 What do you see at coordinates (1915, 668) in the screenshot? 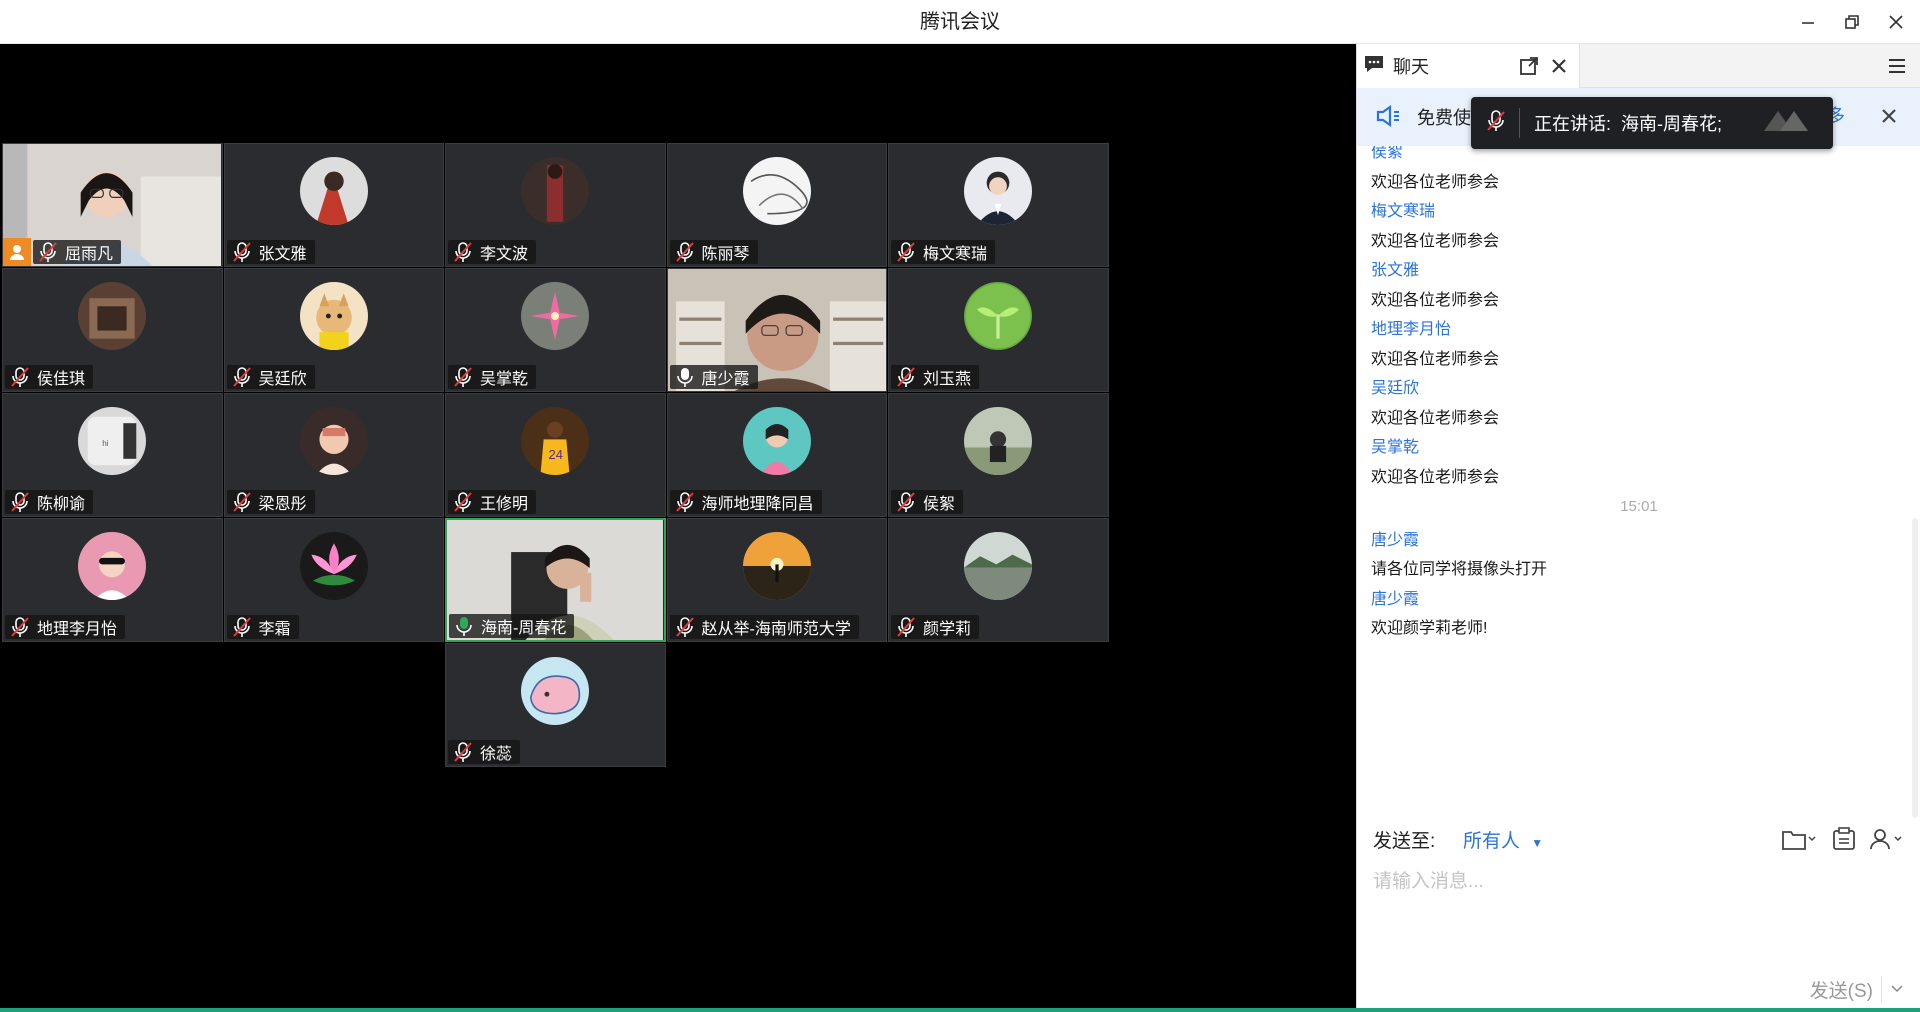
I see `chat-scrollbar` at bounding box center [1915, 668].